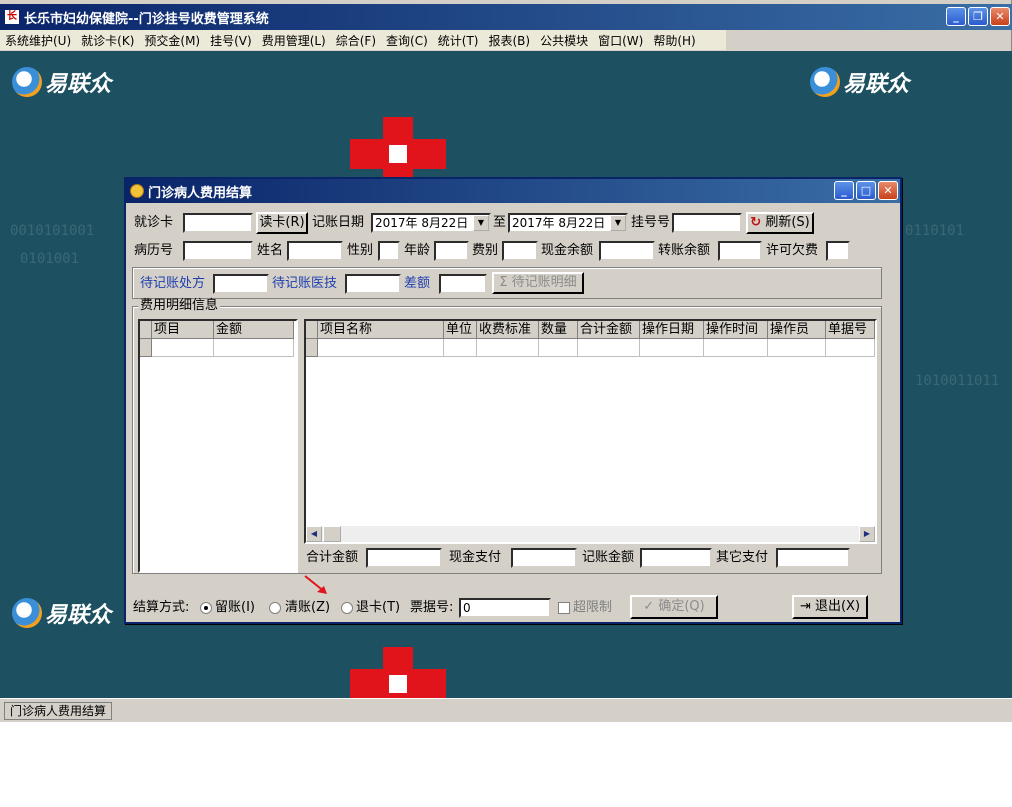  Describe the element at coordinates (609, 330) in the screenshot. I see `col-total: 合计金额` at that location.